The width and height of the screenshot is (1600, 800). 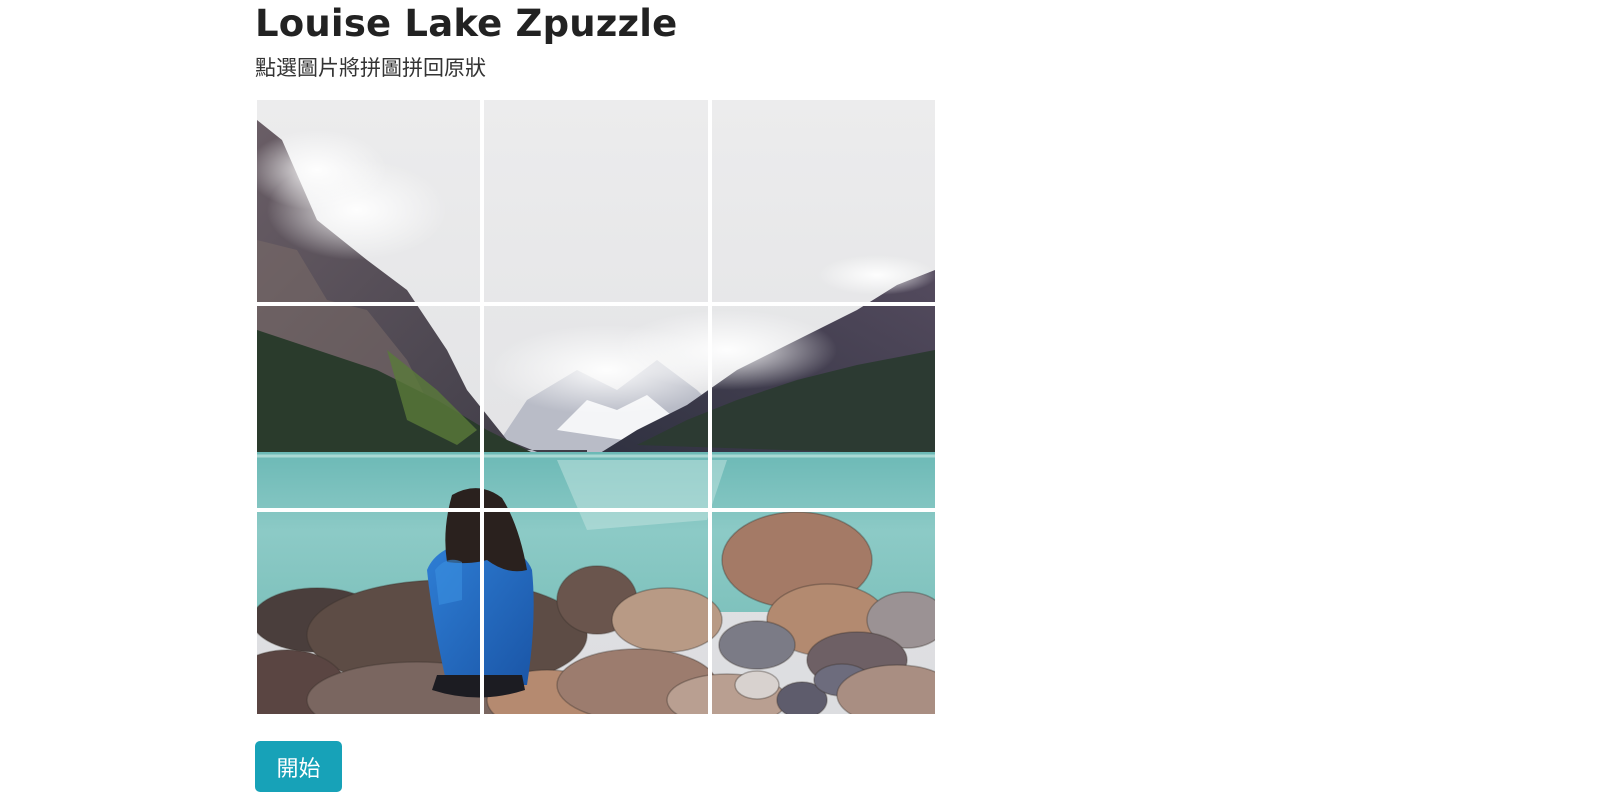 I want to click on start-button: 開始, so click(x=298, y=766).